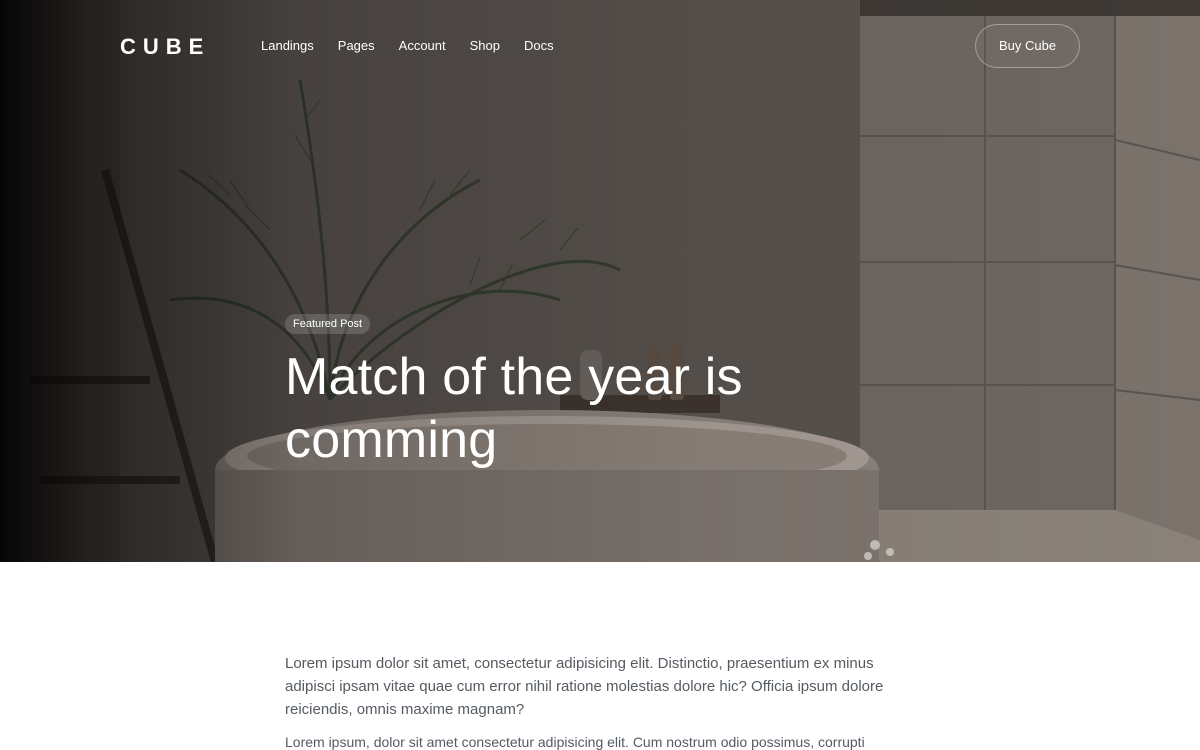  What do you see at coordinates (165, 47) in the screenshot?
I see `brand-logo: CUBE` at bounding box center [165, 47].